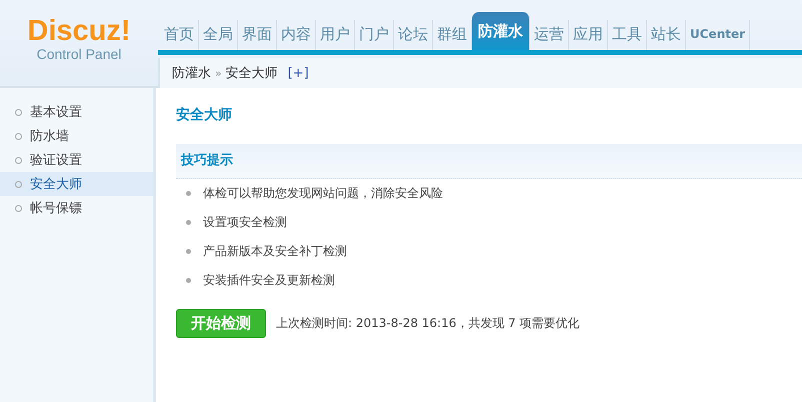 The height and width of the screenshot is (402, 802). Describe the element at coordinates (218, 35) in the screenshot. I see `nav-tab: 全局` at that location.